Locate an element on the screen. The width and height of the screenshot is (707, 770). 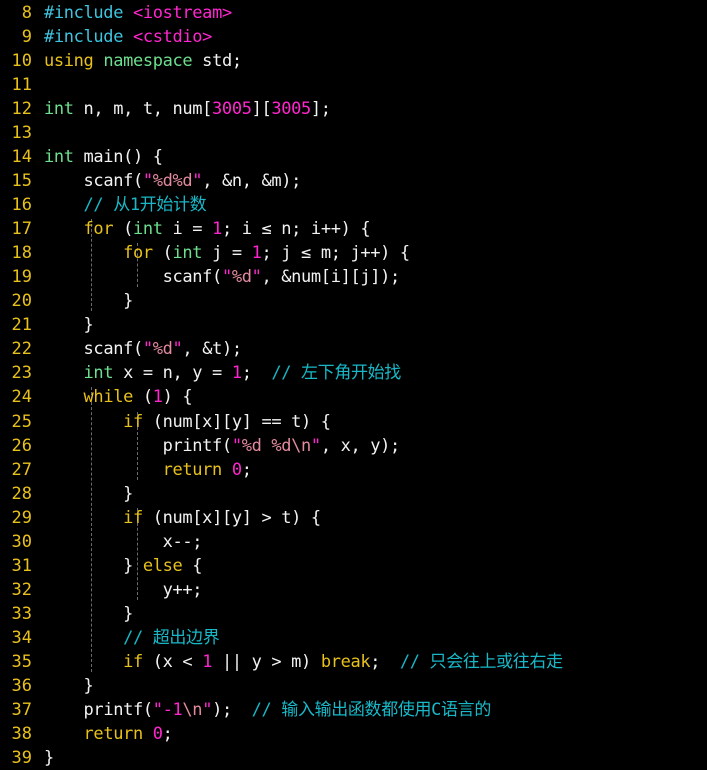
line-number: 36 is located at coordinates (16, 686).